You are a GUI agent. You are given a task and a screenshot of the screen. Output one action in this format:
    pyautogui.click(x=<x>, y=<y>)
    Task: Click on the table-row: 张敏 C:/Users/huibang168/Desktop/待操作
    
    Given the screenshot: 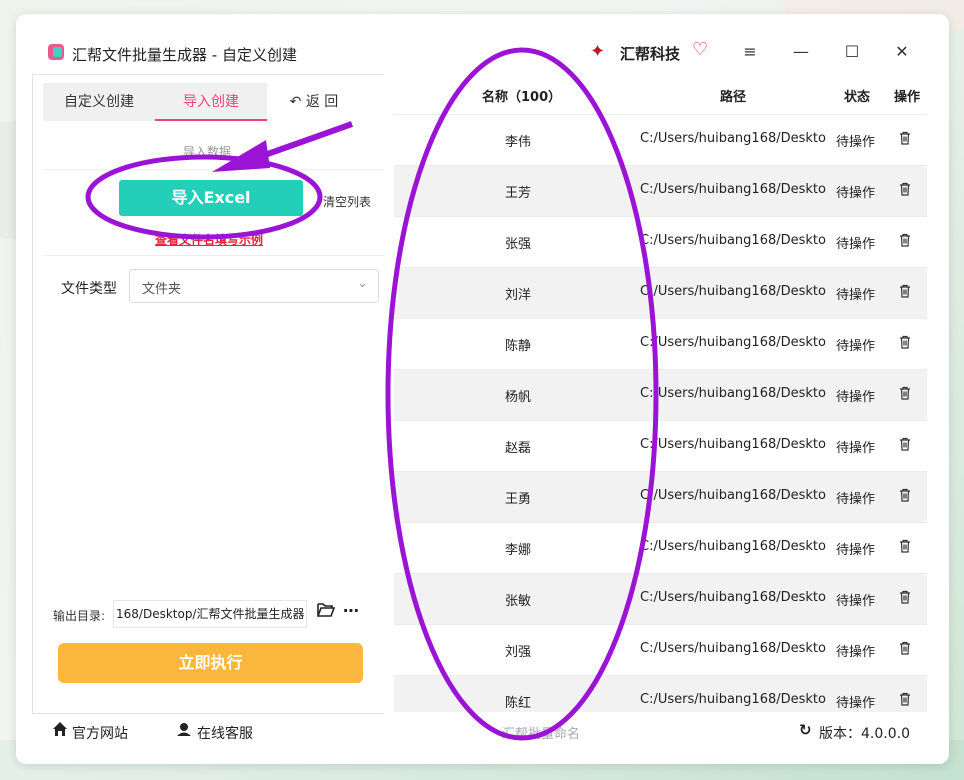 What is the action you would take?
    pyautogui.click(x=660, y=598)
    